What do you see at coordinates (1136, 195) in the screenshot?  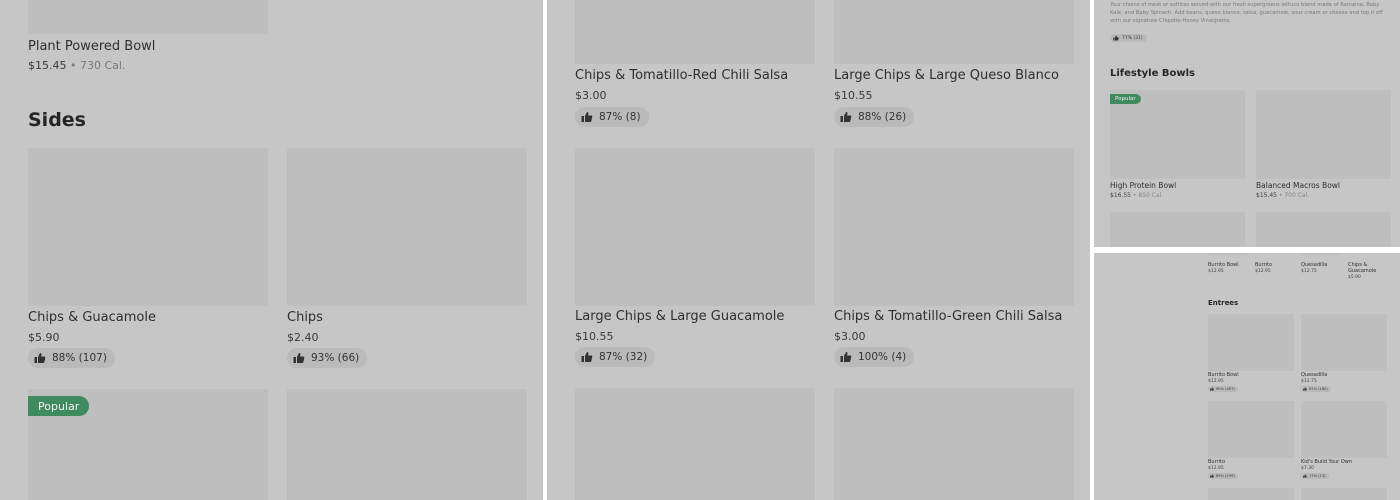 I see `menu-item-price-line: $16.55 • 850 Cal.` at bounding box center [1136, 195].